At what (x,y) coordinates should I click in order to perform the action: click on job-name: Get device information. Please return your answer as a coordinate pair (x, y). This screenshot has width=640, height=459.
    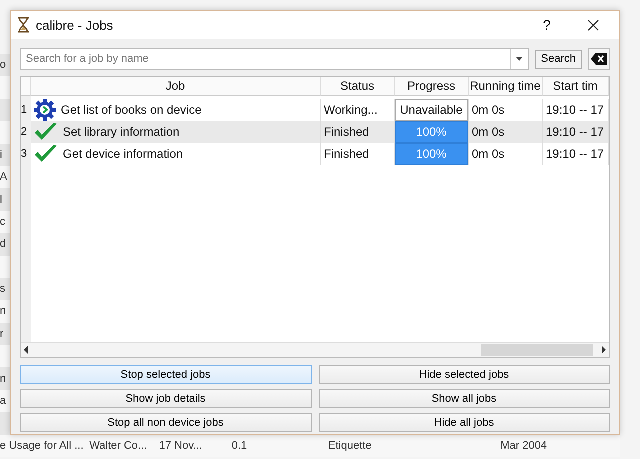
    Looking at the image, I should click on (123, 154).